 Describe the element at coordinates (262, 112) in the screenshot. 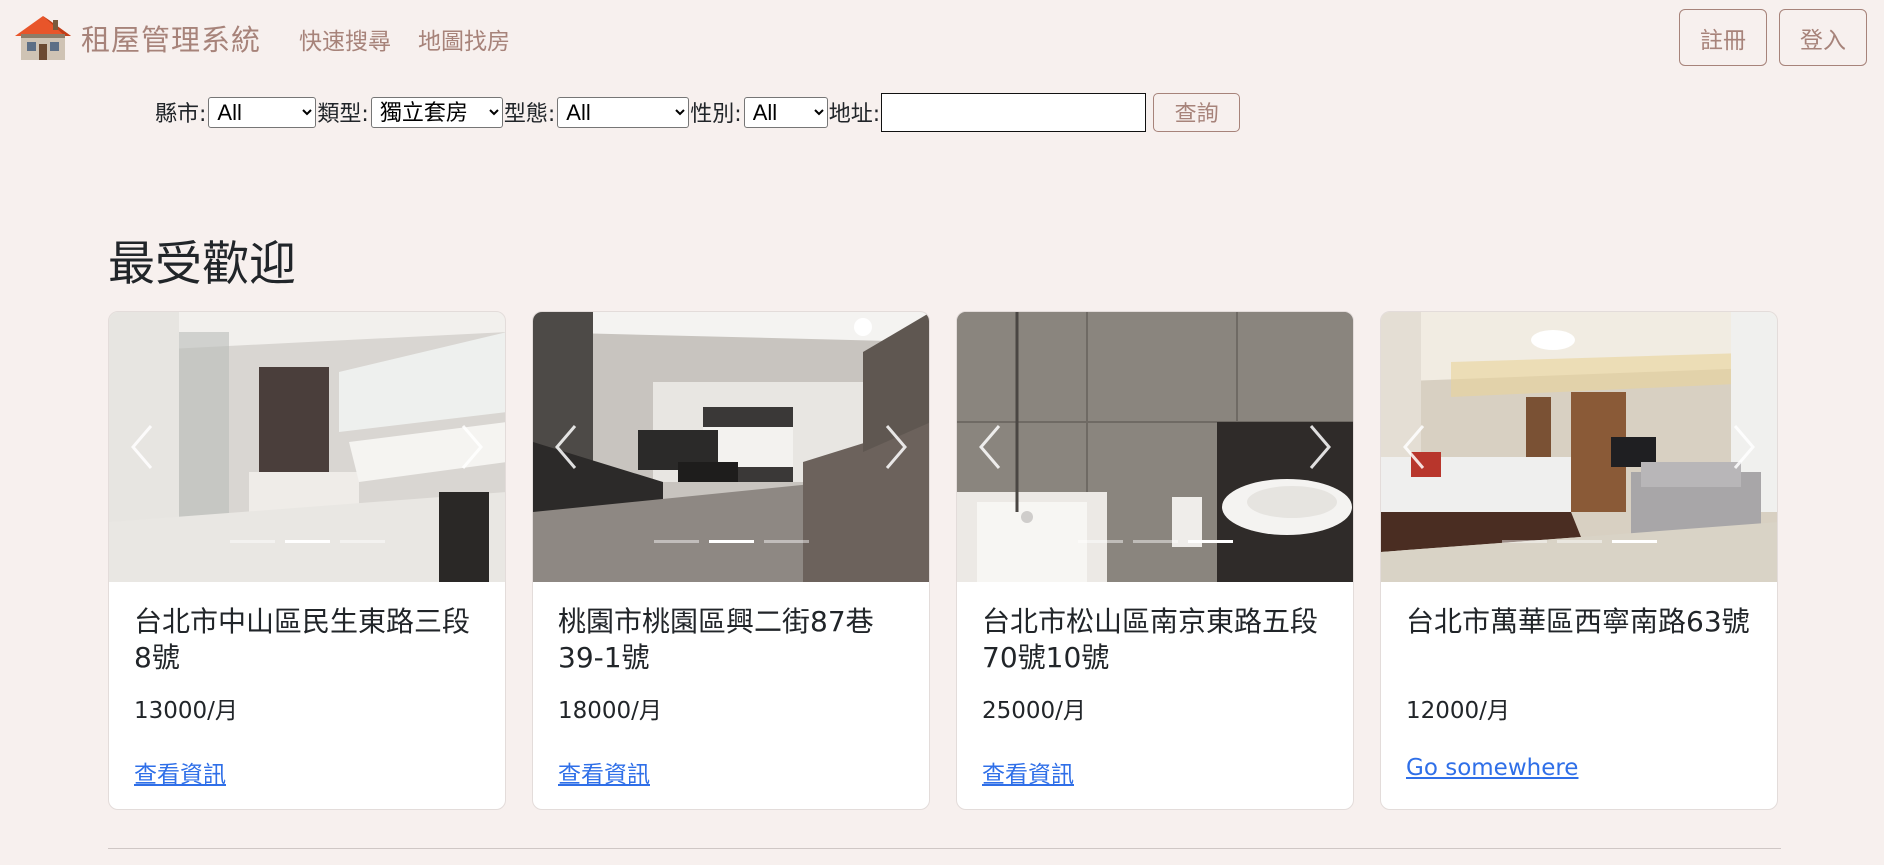

I see `county-select: All` at that location.